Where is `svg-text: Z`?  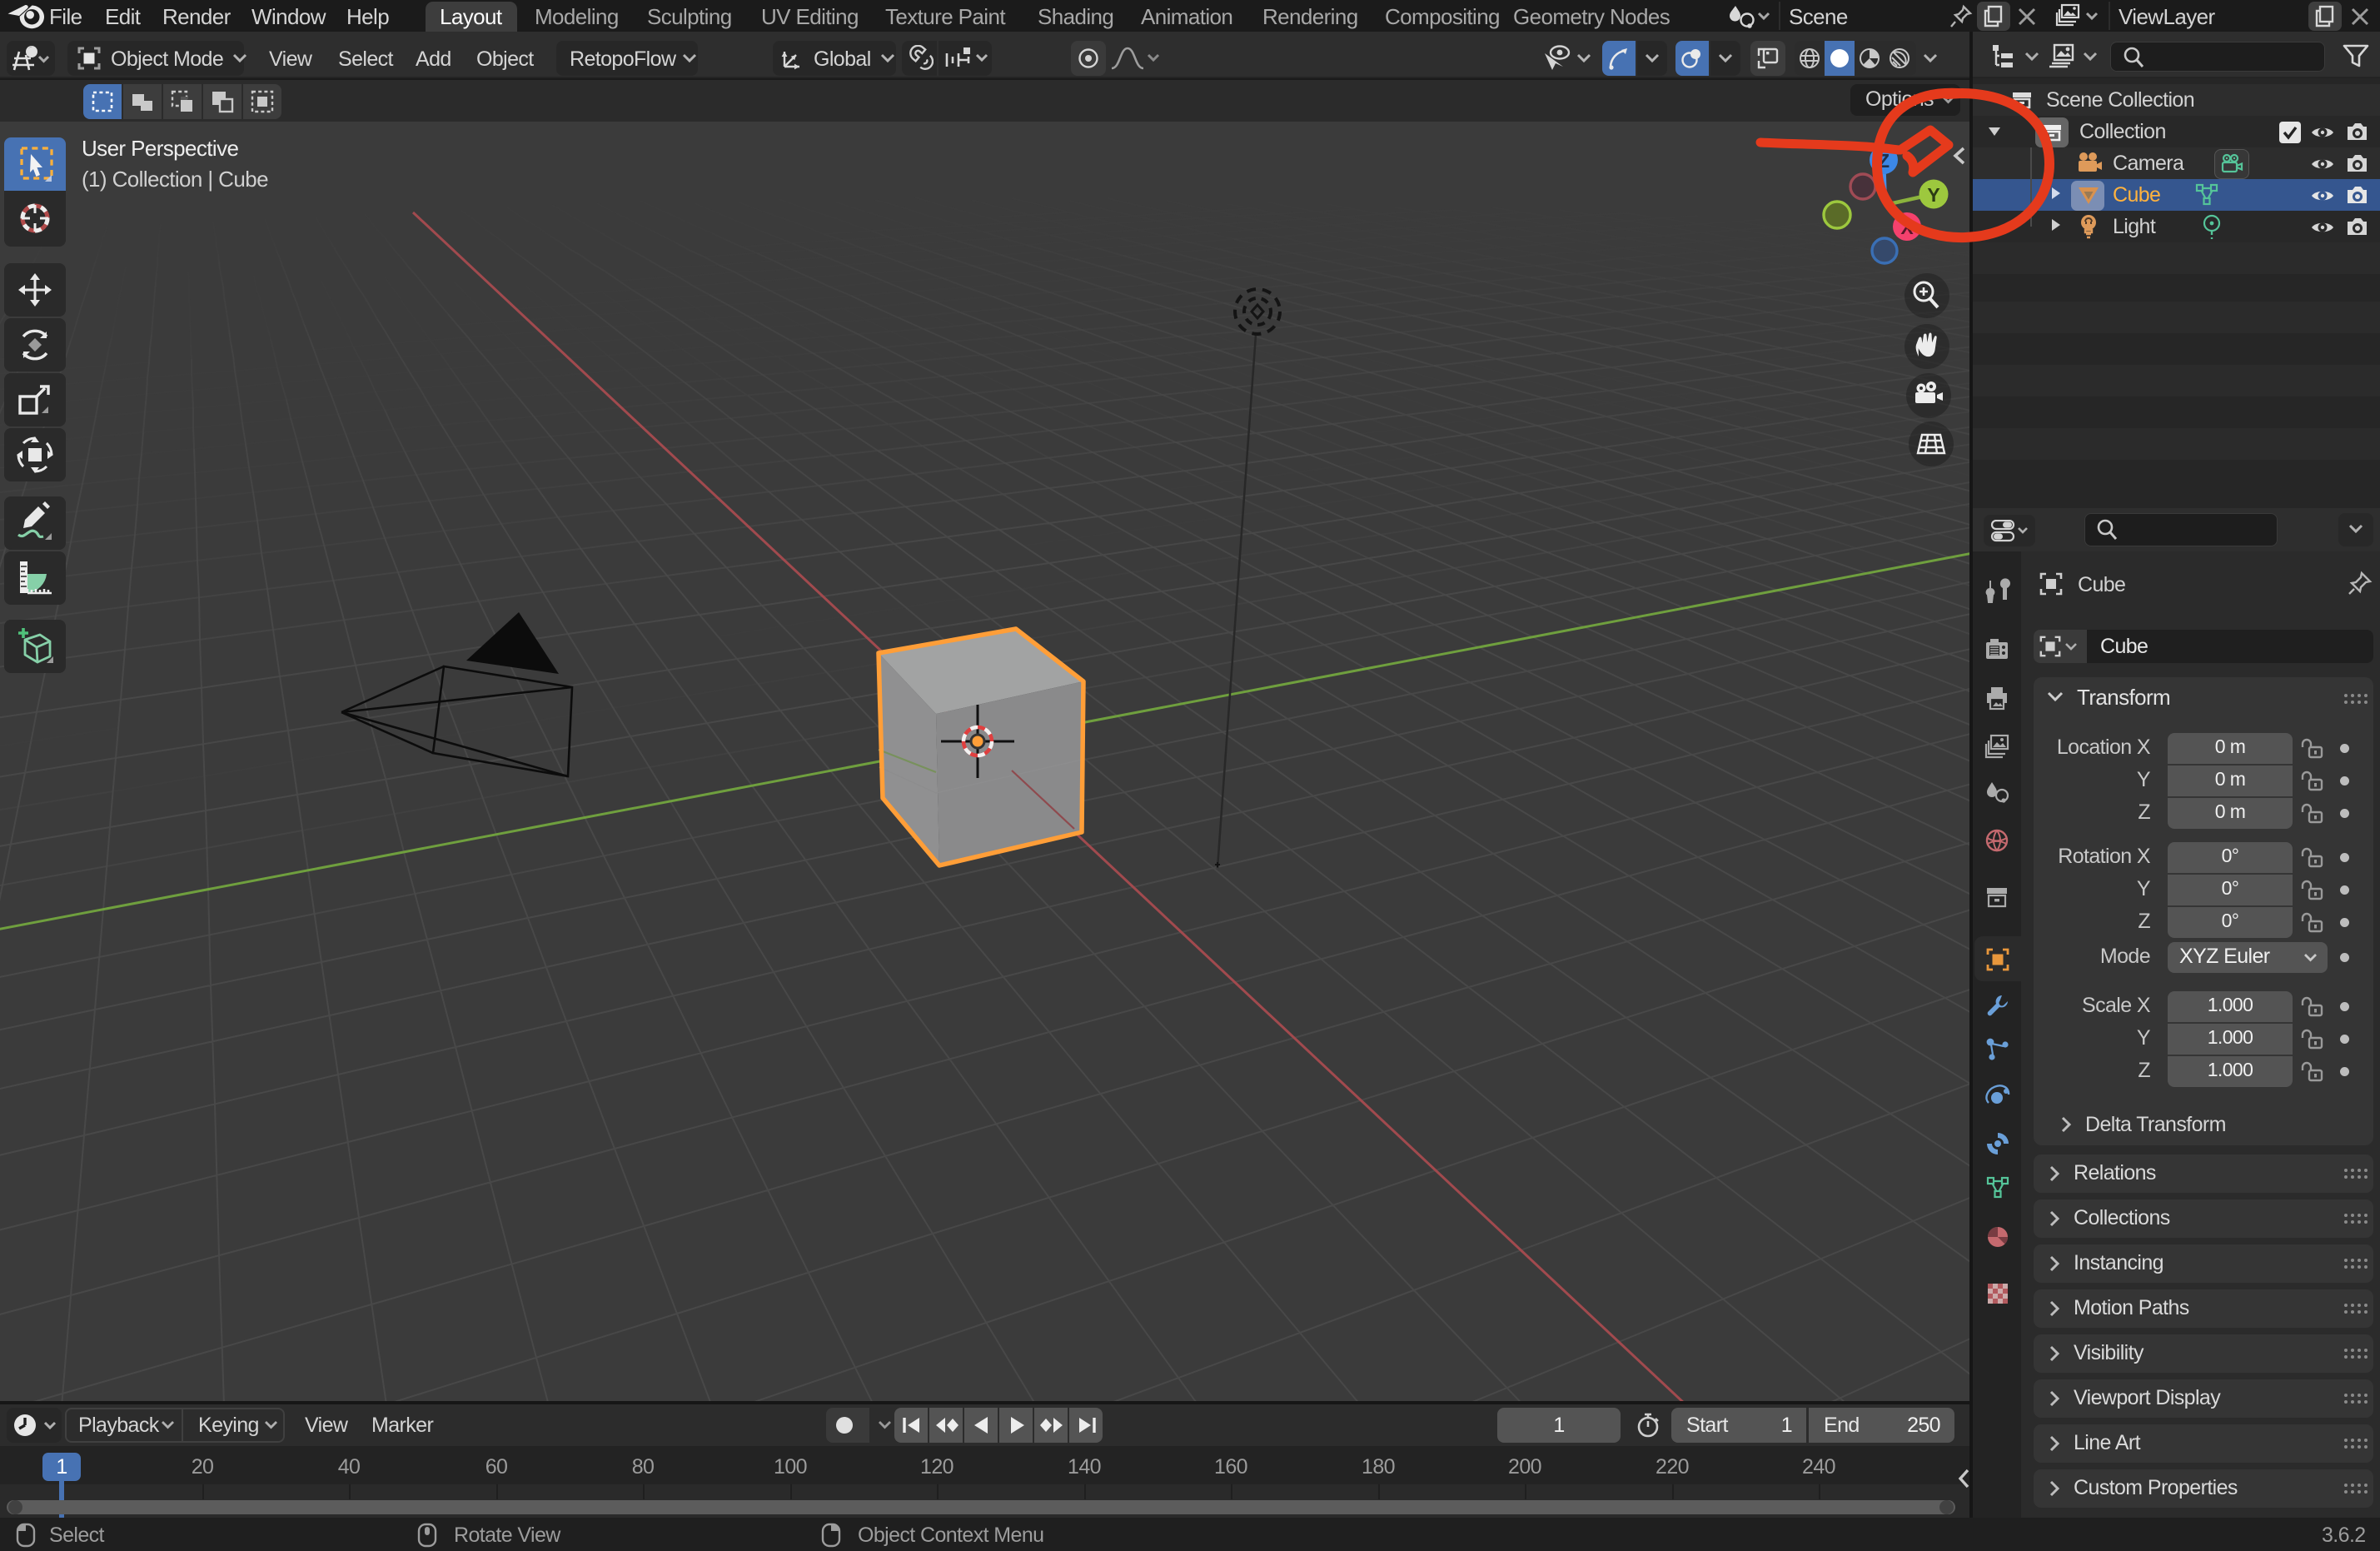
svg-text: Z is located at coordinates (1884, 161).